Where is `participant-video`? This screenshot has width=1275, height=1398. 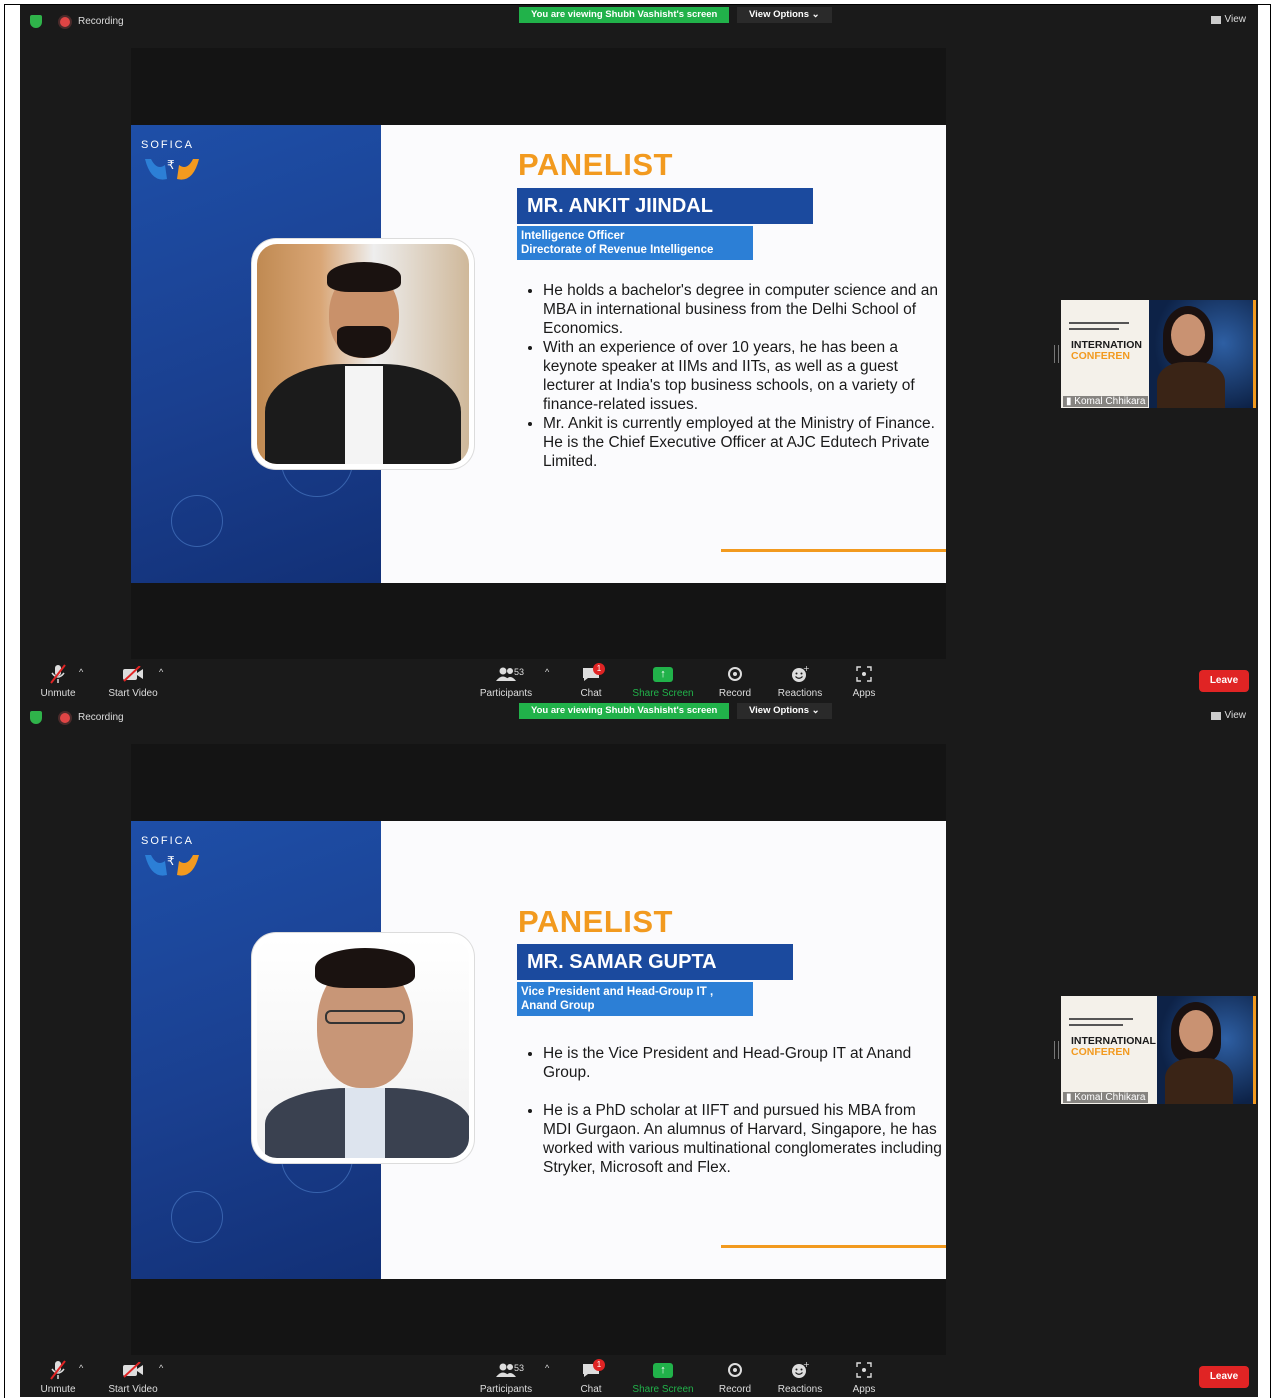 participant-video is located at coordinates (1192, 356).